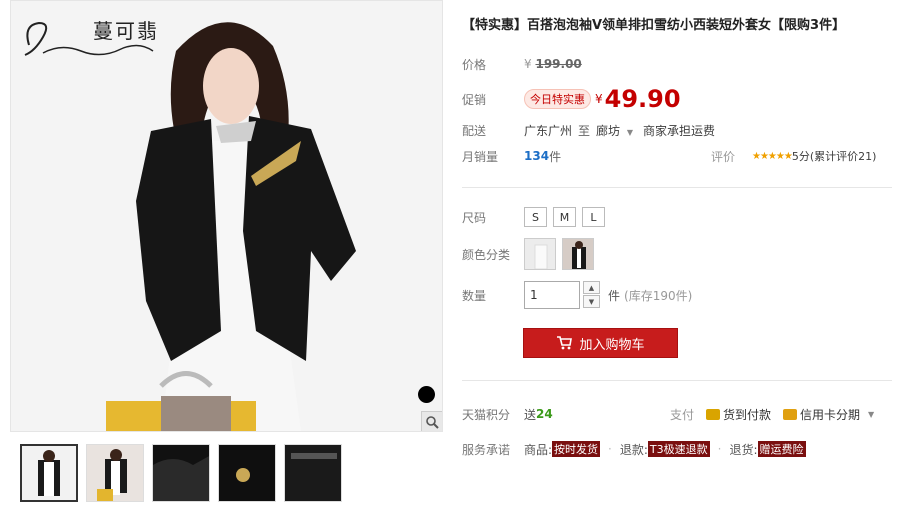 This screenshot has width=900, height=508. I want to click on payment-option-cod: 货到付款, so click(738, 414).